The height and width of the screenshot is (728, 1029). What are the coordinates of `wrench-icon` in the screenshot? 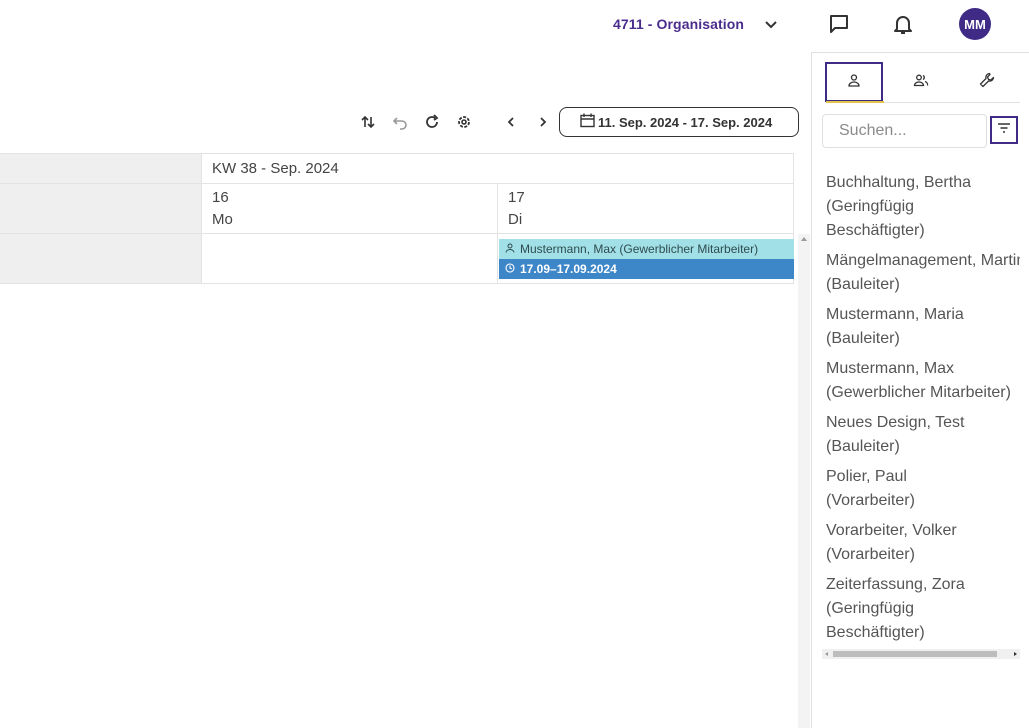 It's located at (987, 82).